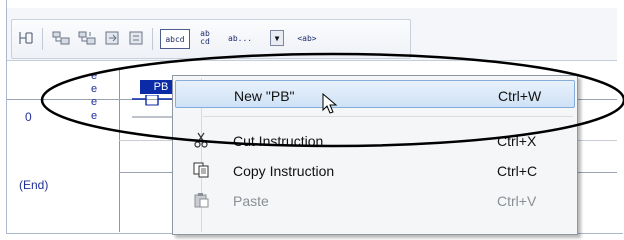 Image resolution: width=624 pixels, height=240 pixels. I want to click on branch-level-icon, so click(137, 38).